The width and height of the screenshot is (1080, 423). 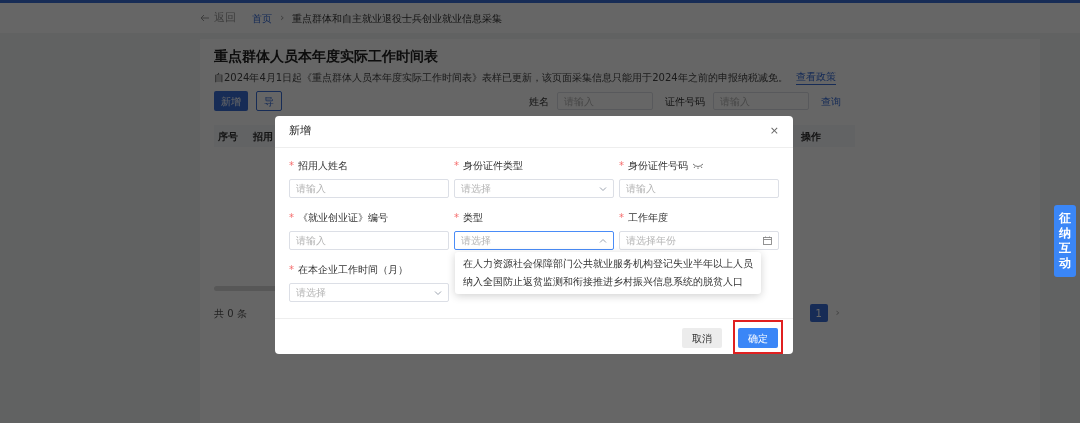 What do you see at coordinates (231, 101) in the screenshot?
I see `add-button: 新增` at bounding box center [231, 101].